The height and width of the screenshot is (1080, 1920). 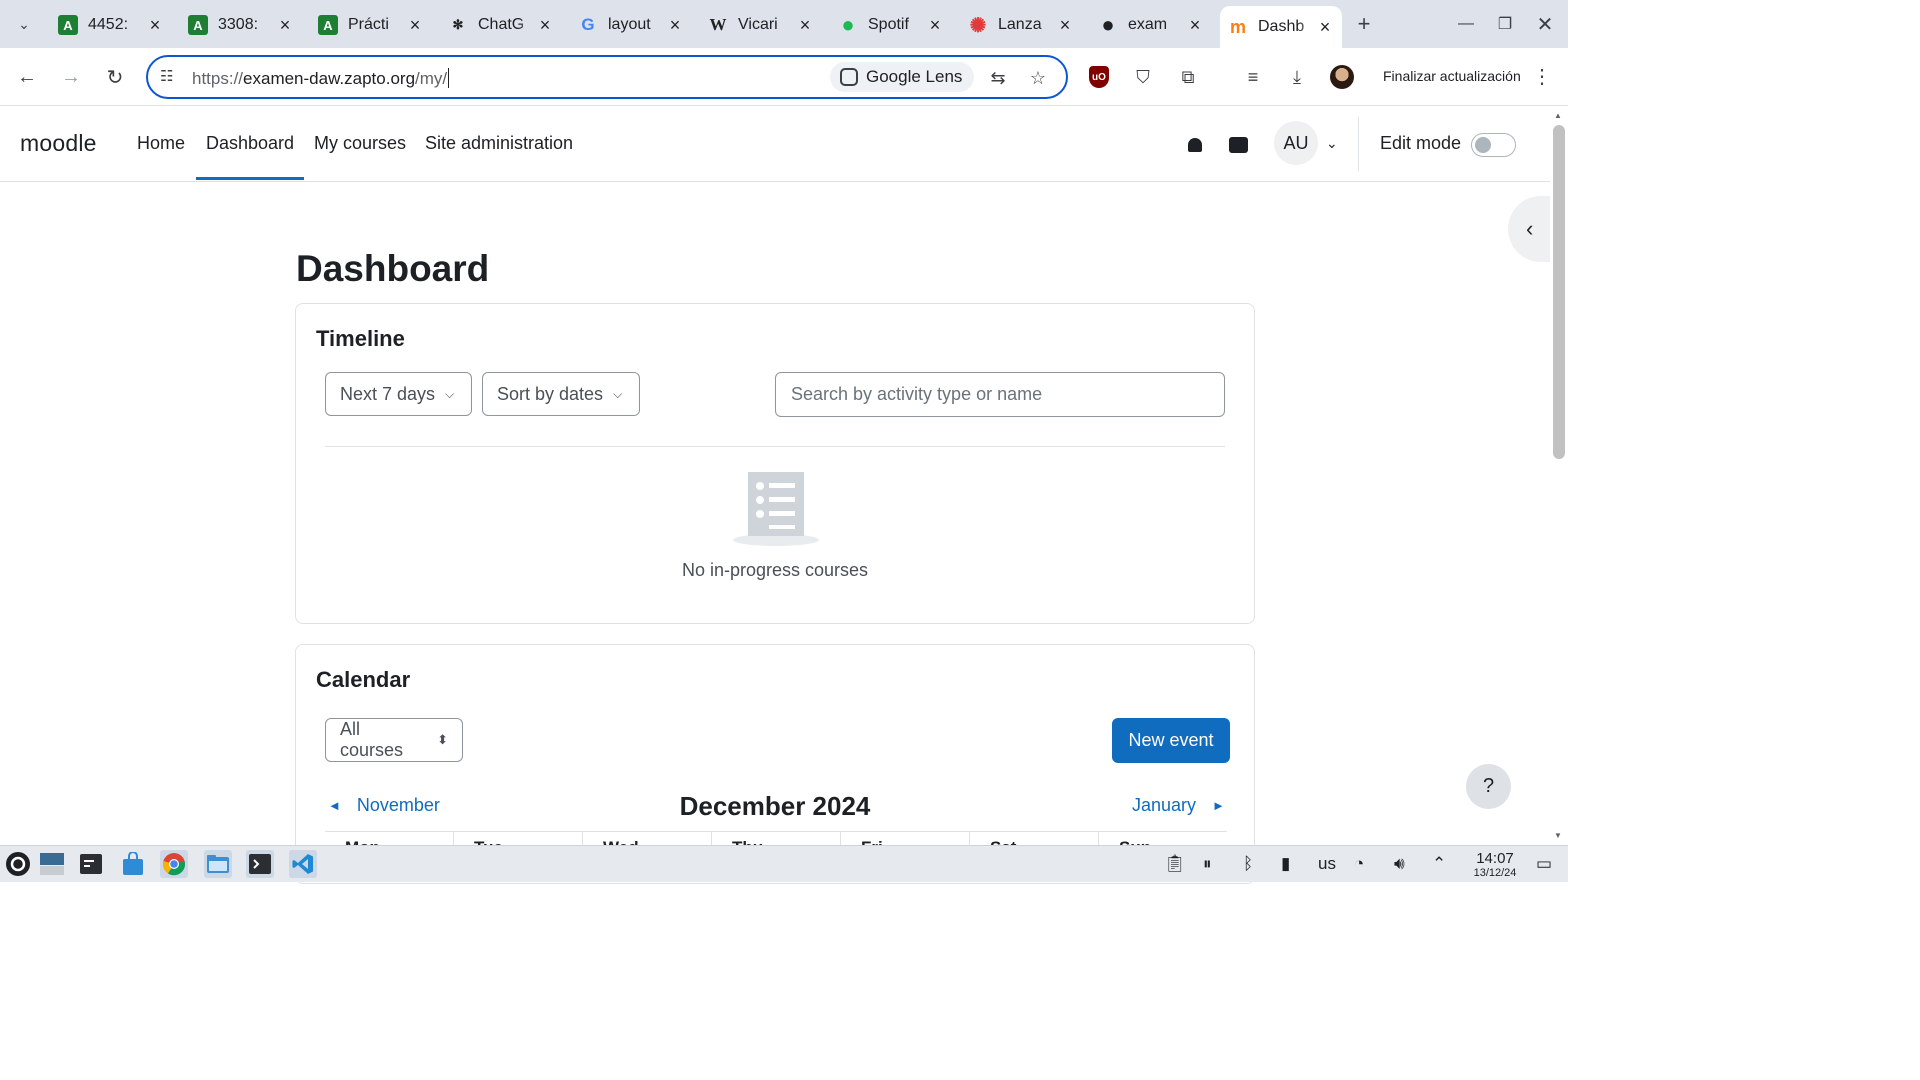 I want to click on navbar-divider, so click(x=1358, y=144).